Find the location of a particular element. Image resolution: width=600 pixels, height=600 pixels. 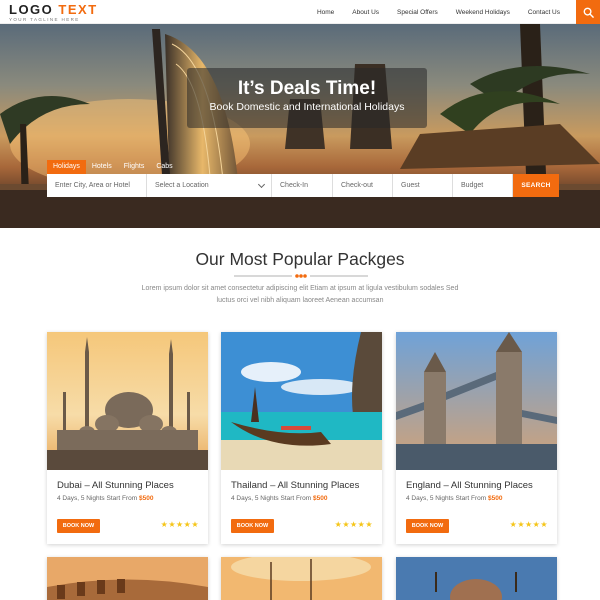

tab-holidays: Holidays is located at coordinates (66, 167).